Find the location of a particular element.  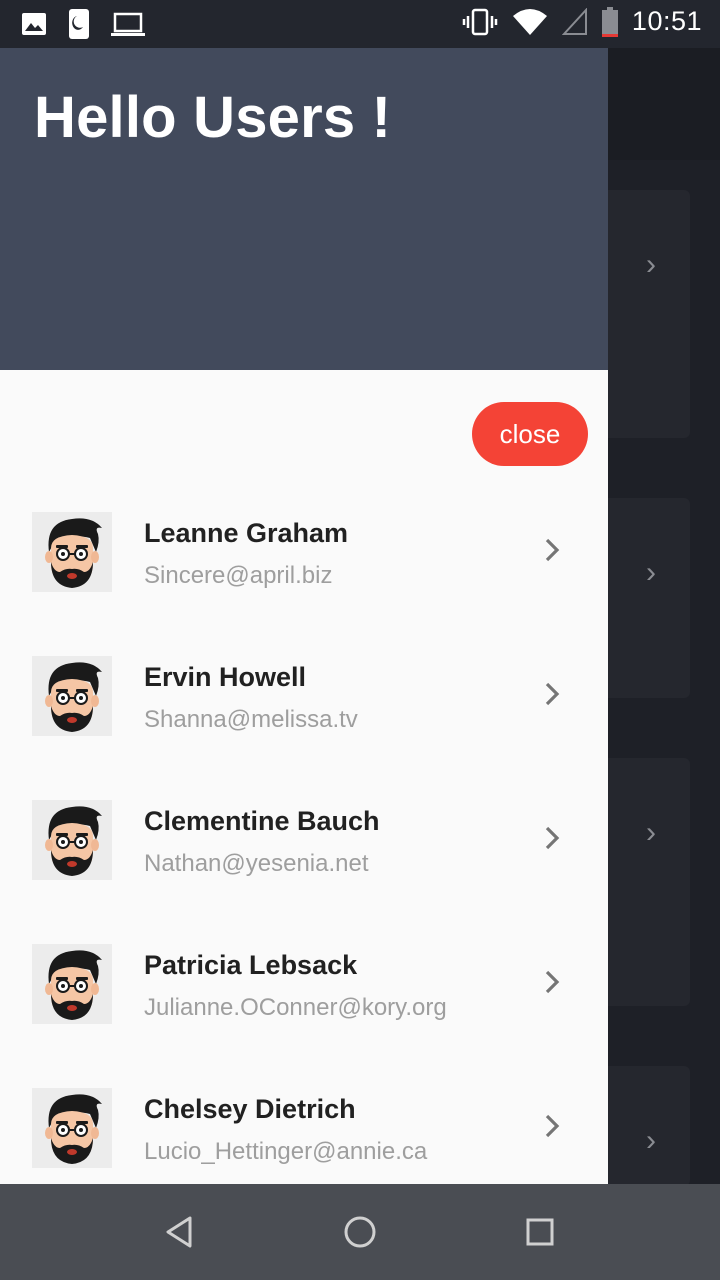

laptop-icon is located at coordinates (128, 24).